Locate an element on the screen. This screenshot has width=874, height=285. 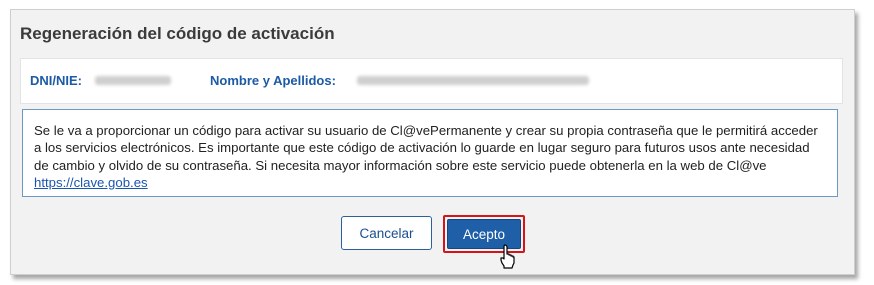
pointer-cursor-icon is located at coordinates (507, 256).